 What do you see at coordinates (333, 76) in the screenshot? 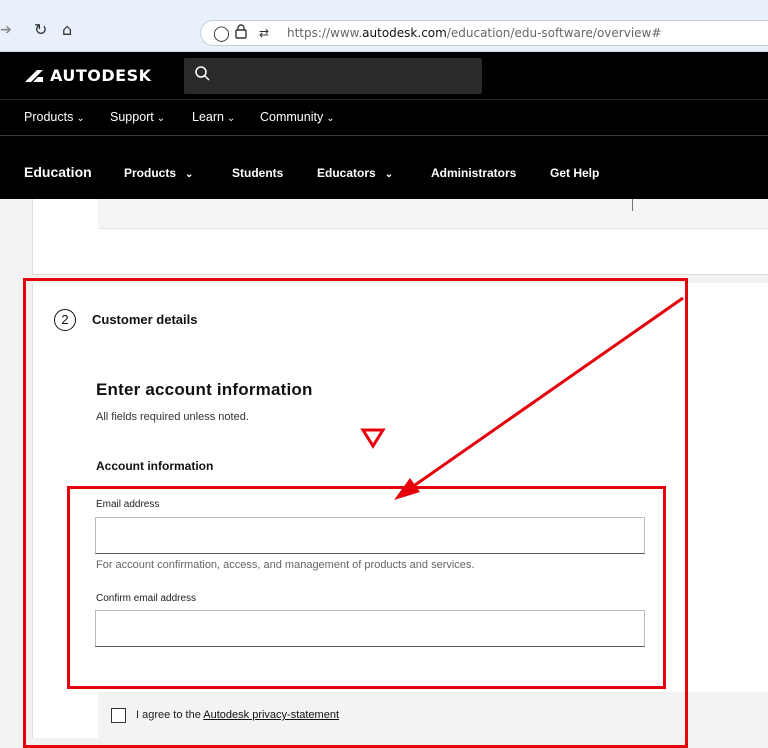
I see `search-input` at bounding box center [333, 76].